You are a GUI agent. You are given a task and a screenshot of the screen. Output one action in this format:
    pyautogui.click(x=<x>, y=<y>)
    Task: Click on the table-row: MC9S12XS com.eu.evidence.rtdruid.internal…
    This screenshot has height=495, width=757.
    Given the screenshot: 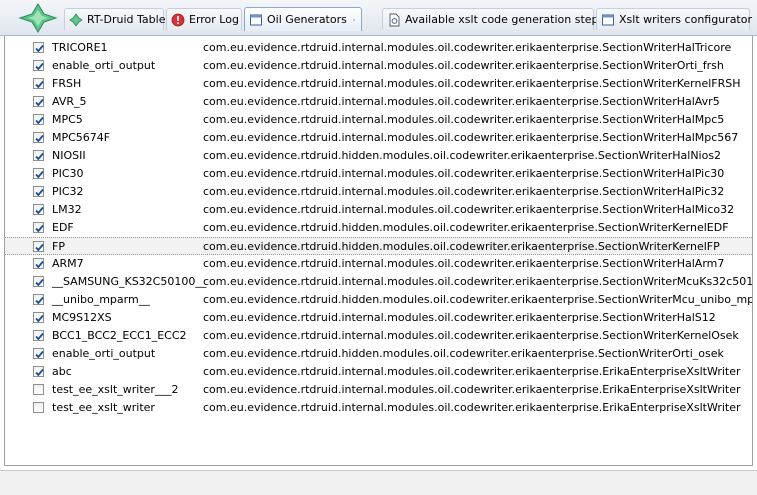 What is the action you would take?
    pyautogui.click(x=378, y=318)
    